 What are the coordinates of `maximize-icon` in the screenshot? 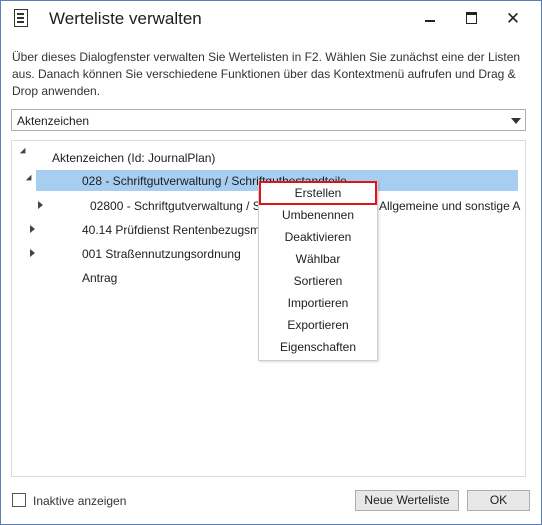 It's located at (471, 18).